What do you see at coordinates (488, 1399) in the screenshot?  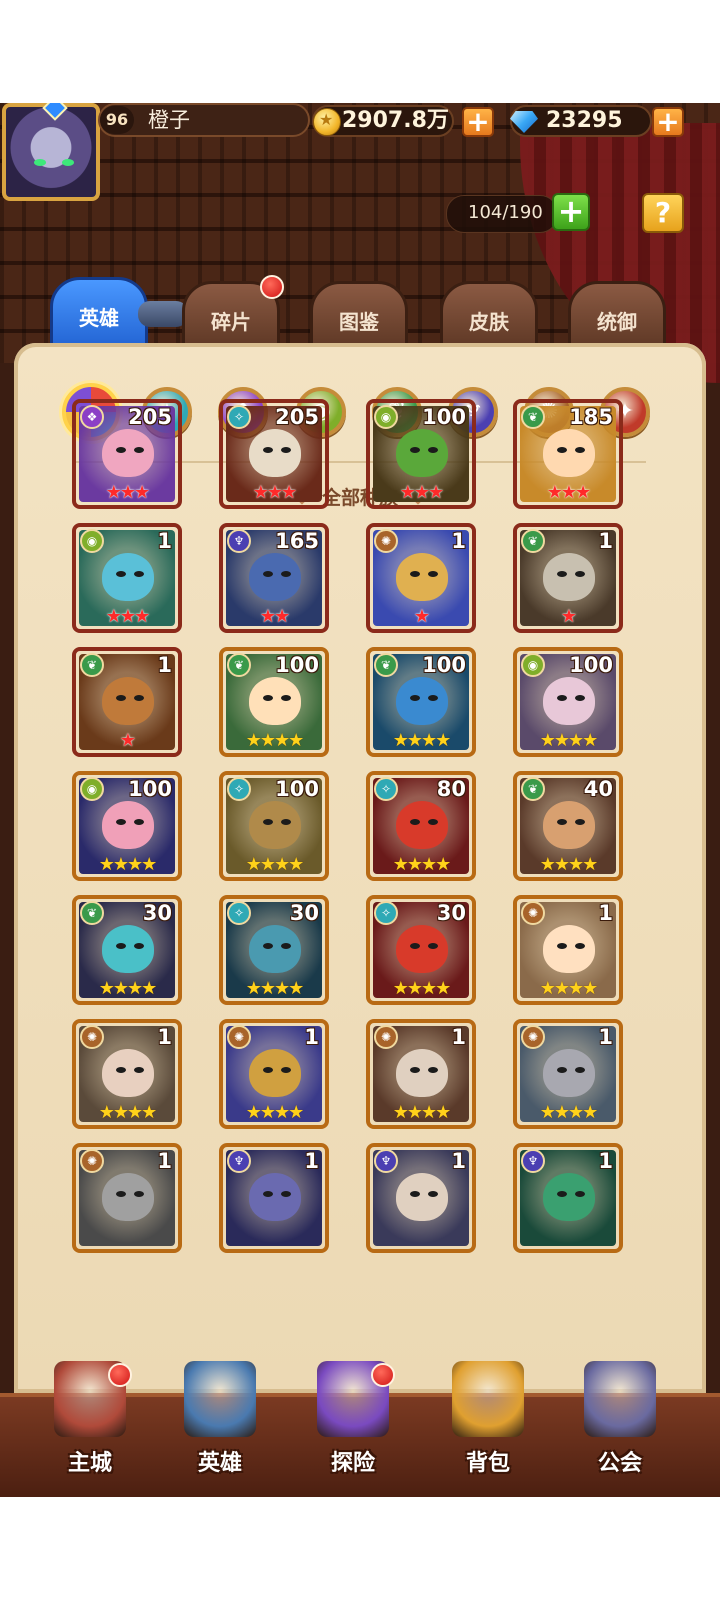 I see `bag-icon` at bounding box center [488, 1399].